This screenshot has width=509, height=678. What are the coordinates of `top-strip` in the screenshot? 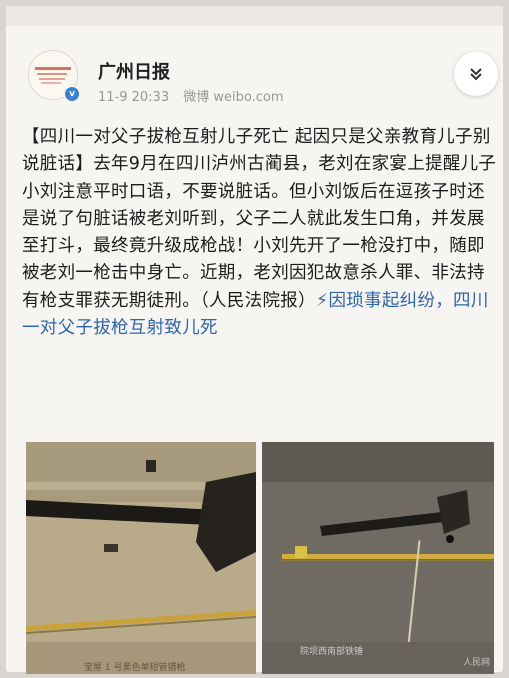 It's located at (254, 16).